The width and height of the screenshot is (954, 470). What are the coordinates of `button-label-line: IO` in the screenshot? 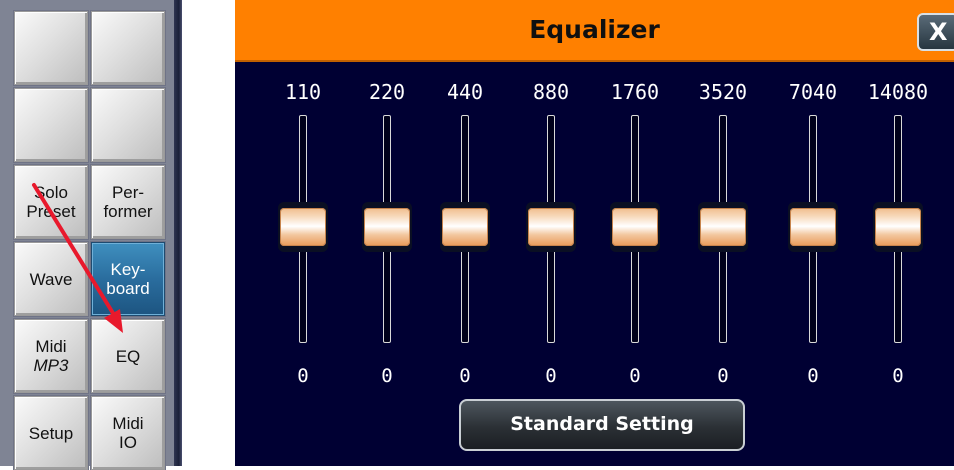 It's located at (128, 442).